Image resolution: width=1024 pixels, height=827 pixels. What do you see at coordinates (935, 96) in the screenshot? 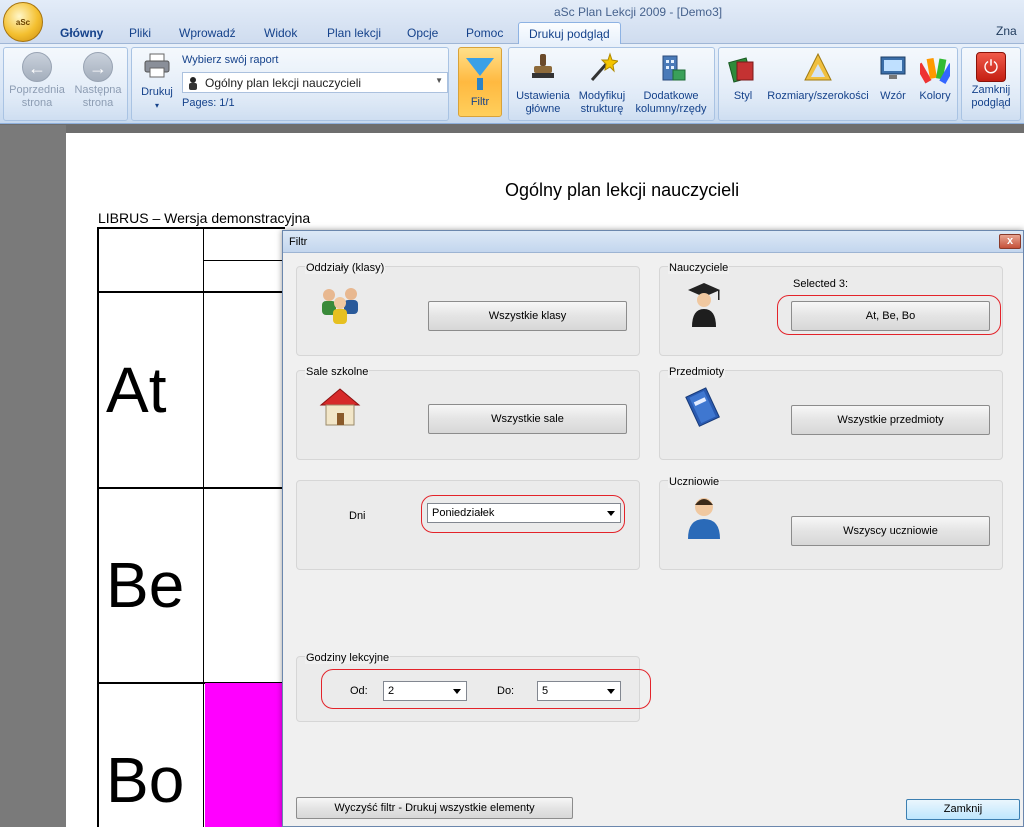
I see `colors-label: Kolory` at bounding box center [935, 96].